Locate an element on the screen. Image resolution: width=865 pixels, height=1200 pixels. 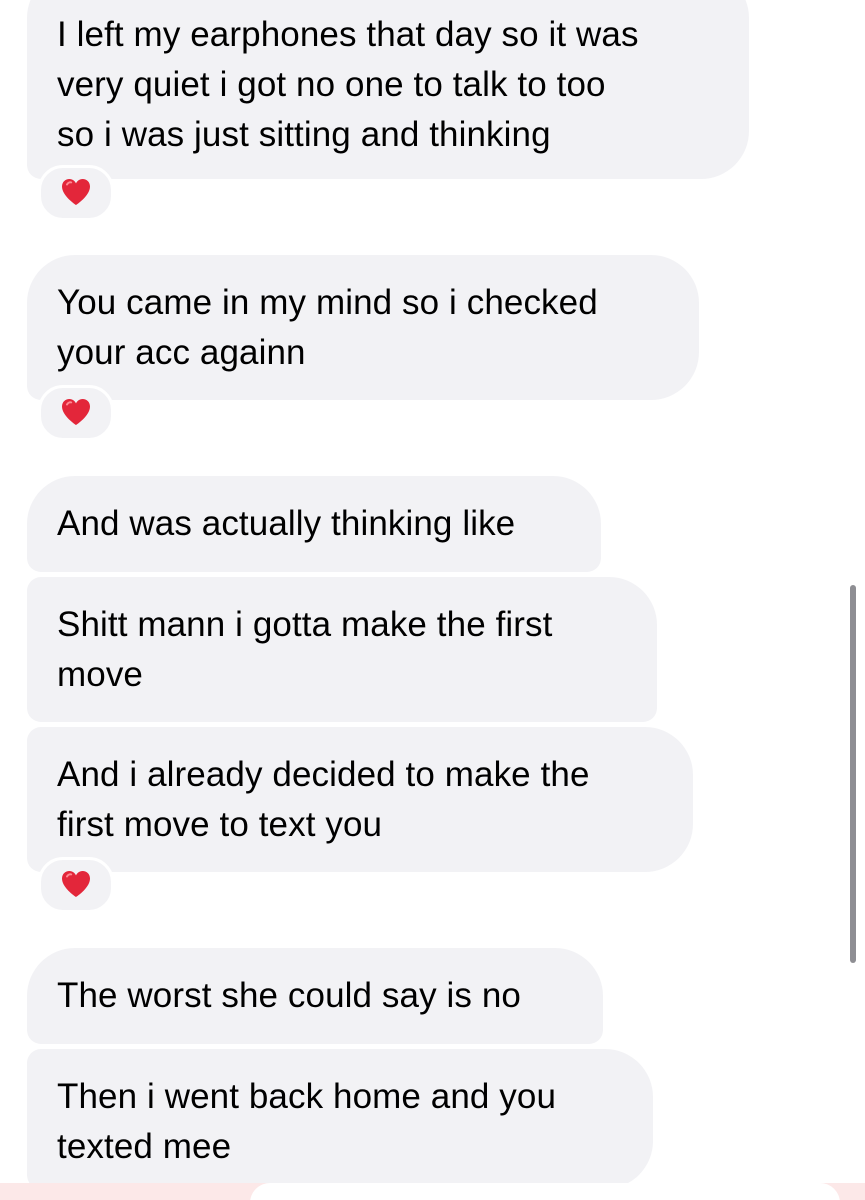
message-bubble-7: Then i went back home and you texted mee is located at coordinates (340, 1119).